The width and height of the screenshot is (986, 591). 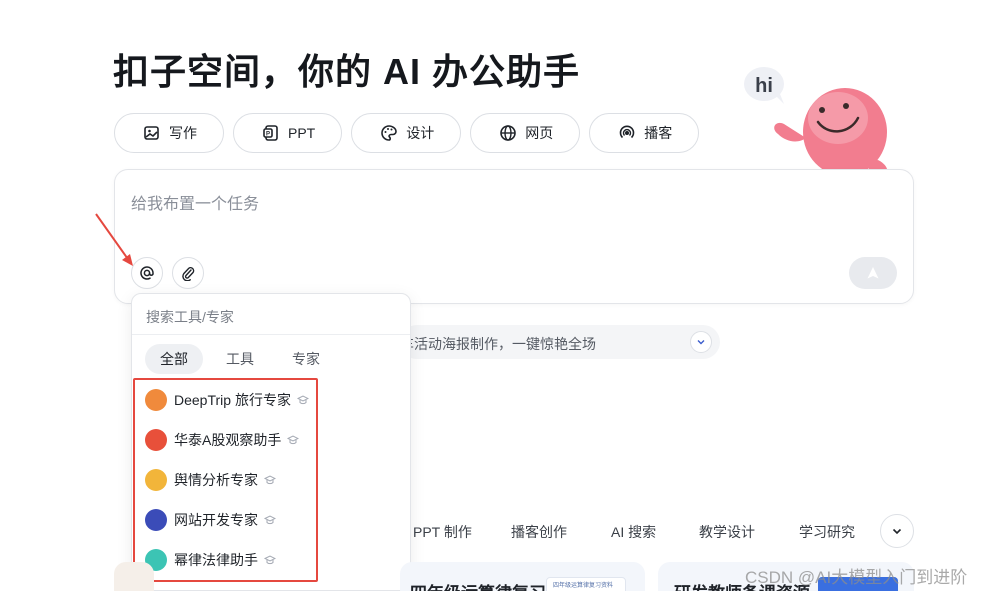 I want to click on chip-ppt: P PPT, so click(x=288, y=133).